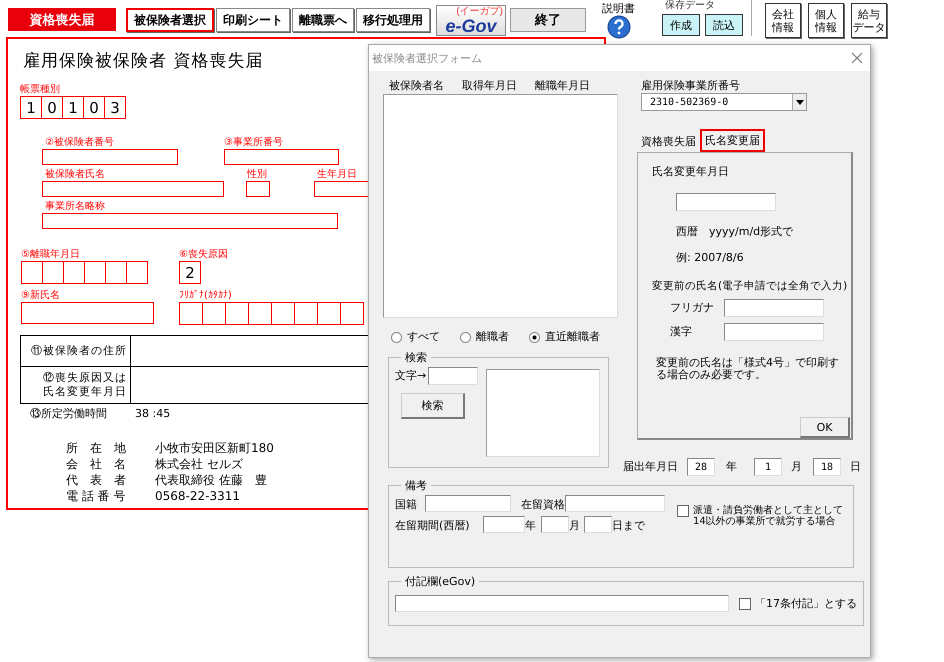 This screenshot has width=944, height=662. Describe the element at coordinates (433, 406) in the screenshot. I see `search-button: 検索` at that location.